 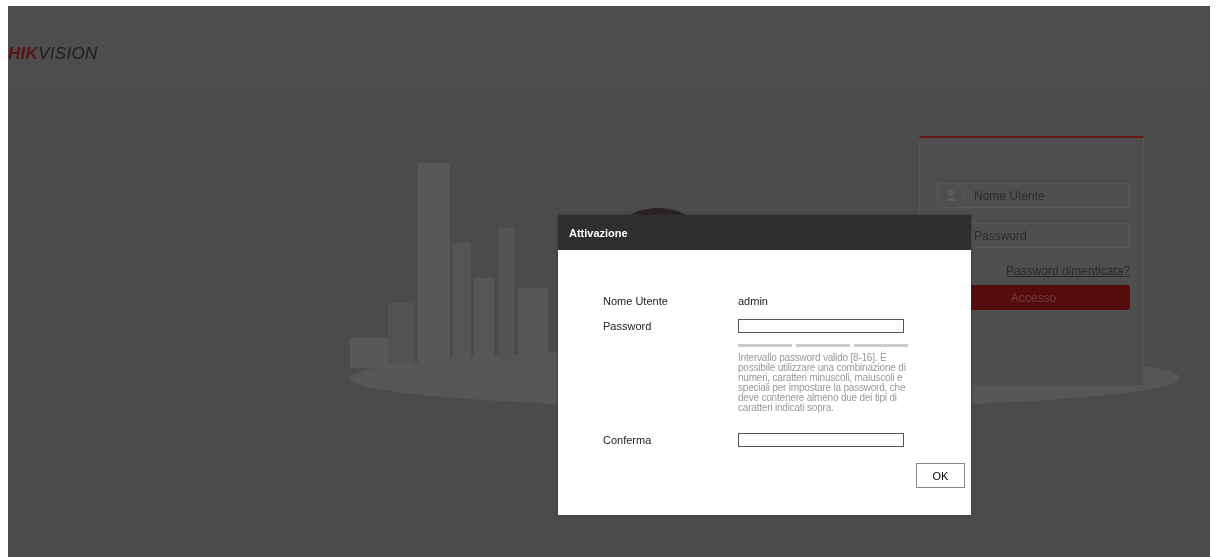 What do you see at coordinates (821, 440) in the screenshot?
I see `confirm-input` at bounding box center [821, 440].